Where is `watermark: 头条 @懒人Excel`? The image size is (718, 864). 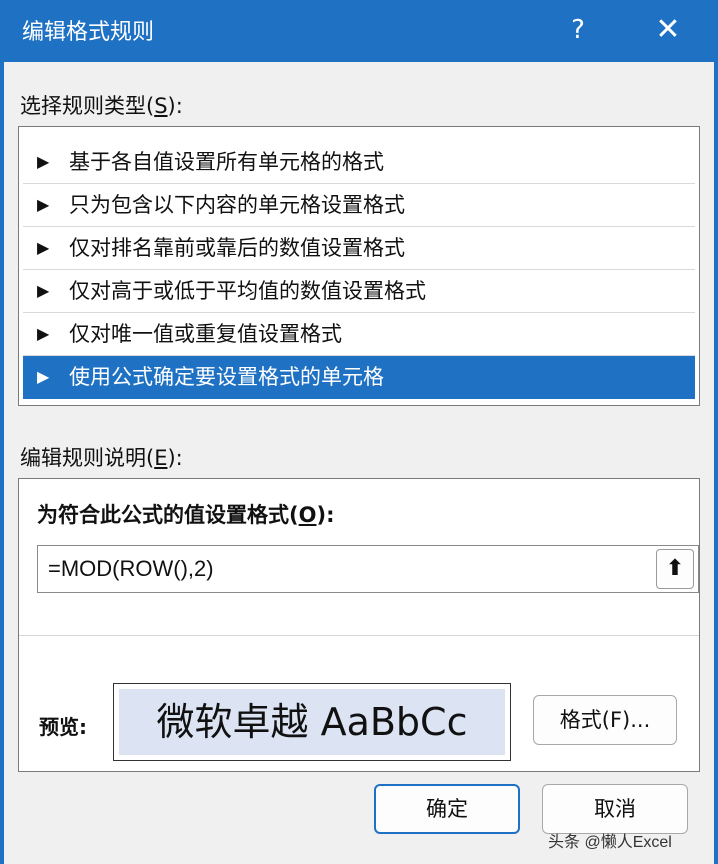 watermark: 头条 @懒人Excel is located at coordinates (610, 842).